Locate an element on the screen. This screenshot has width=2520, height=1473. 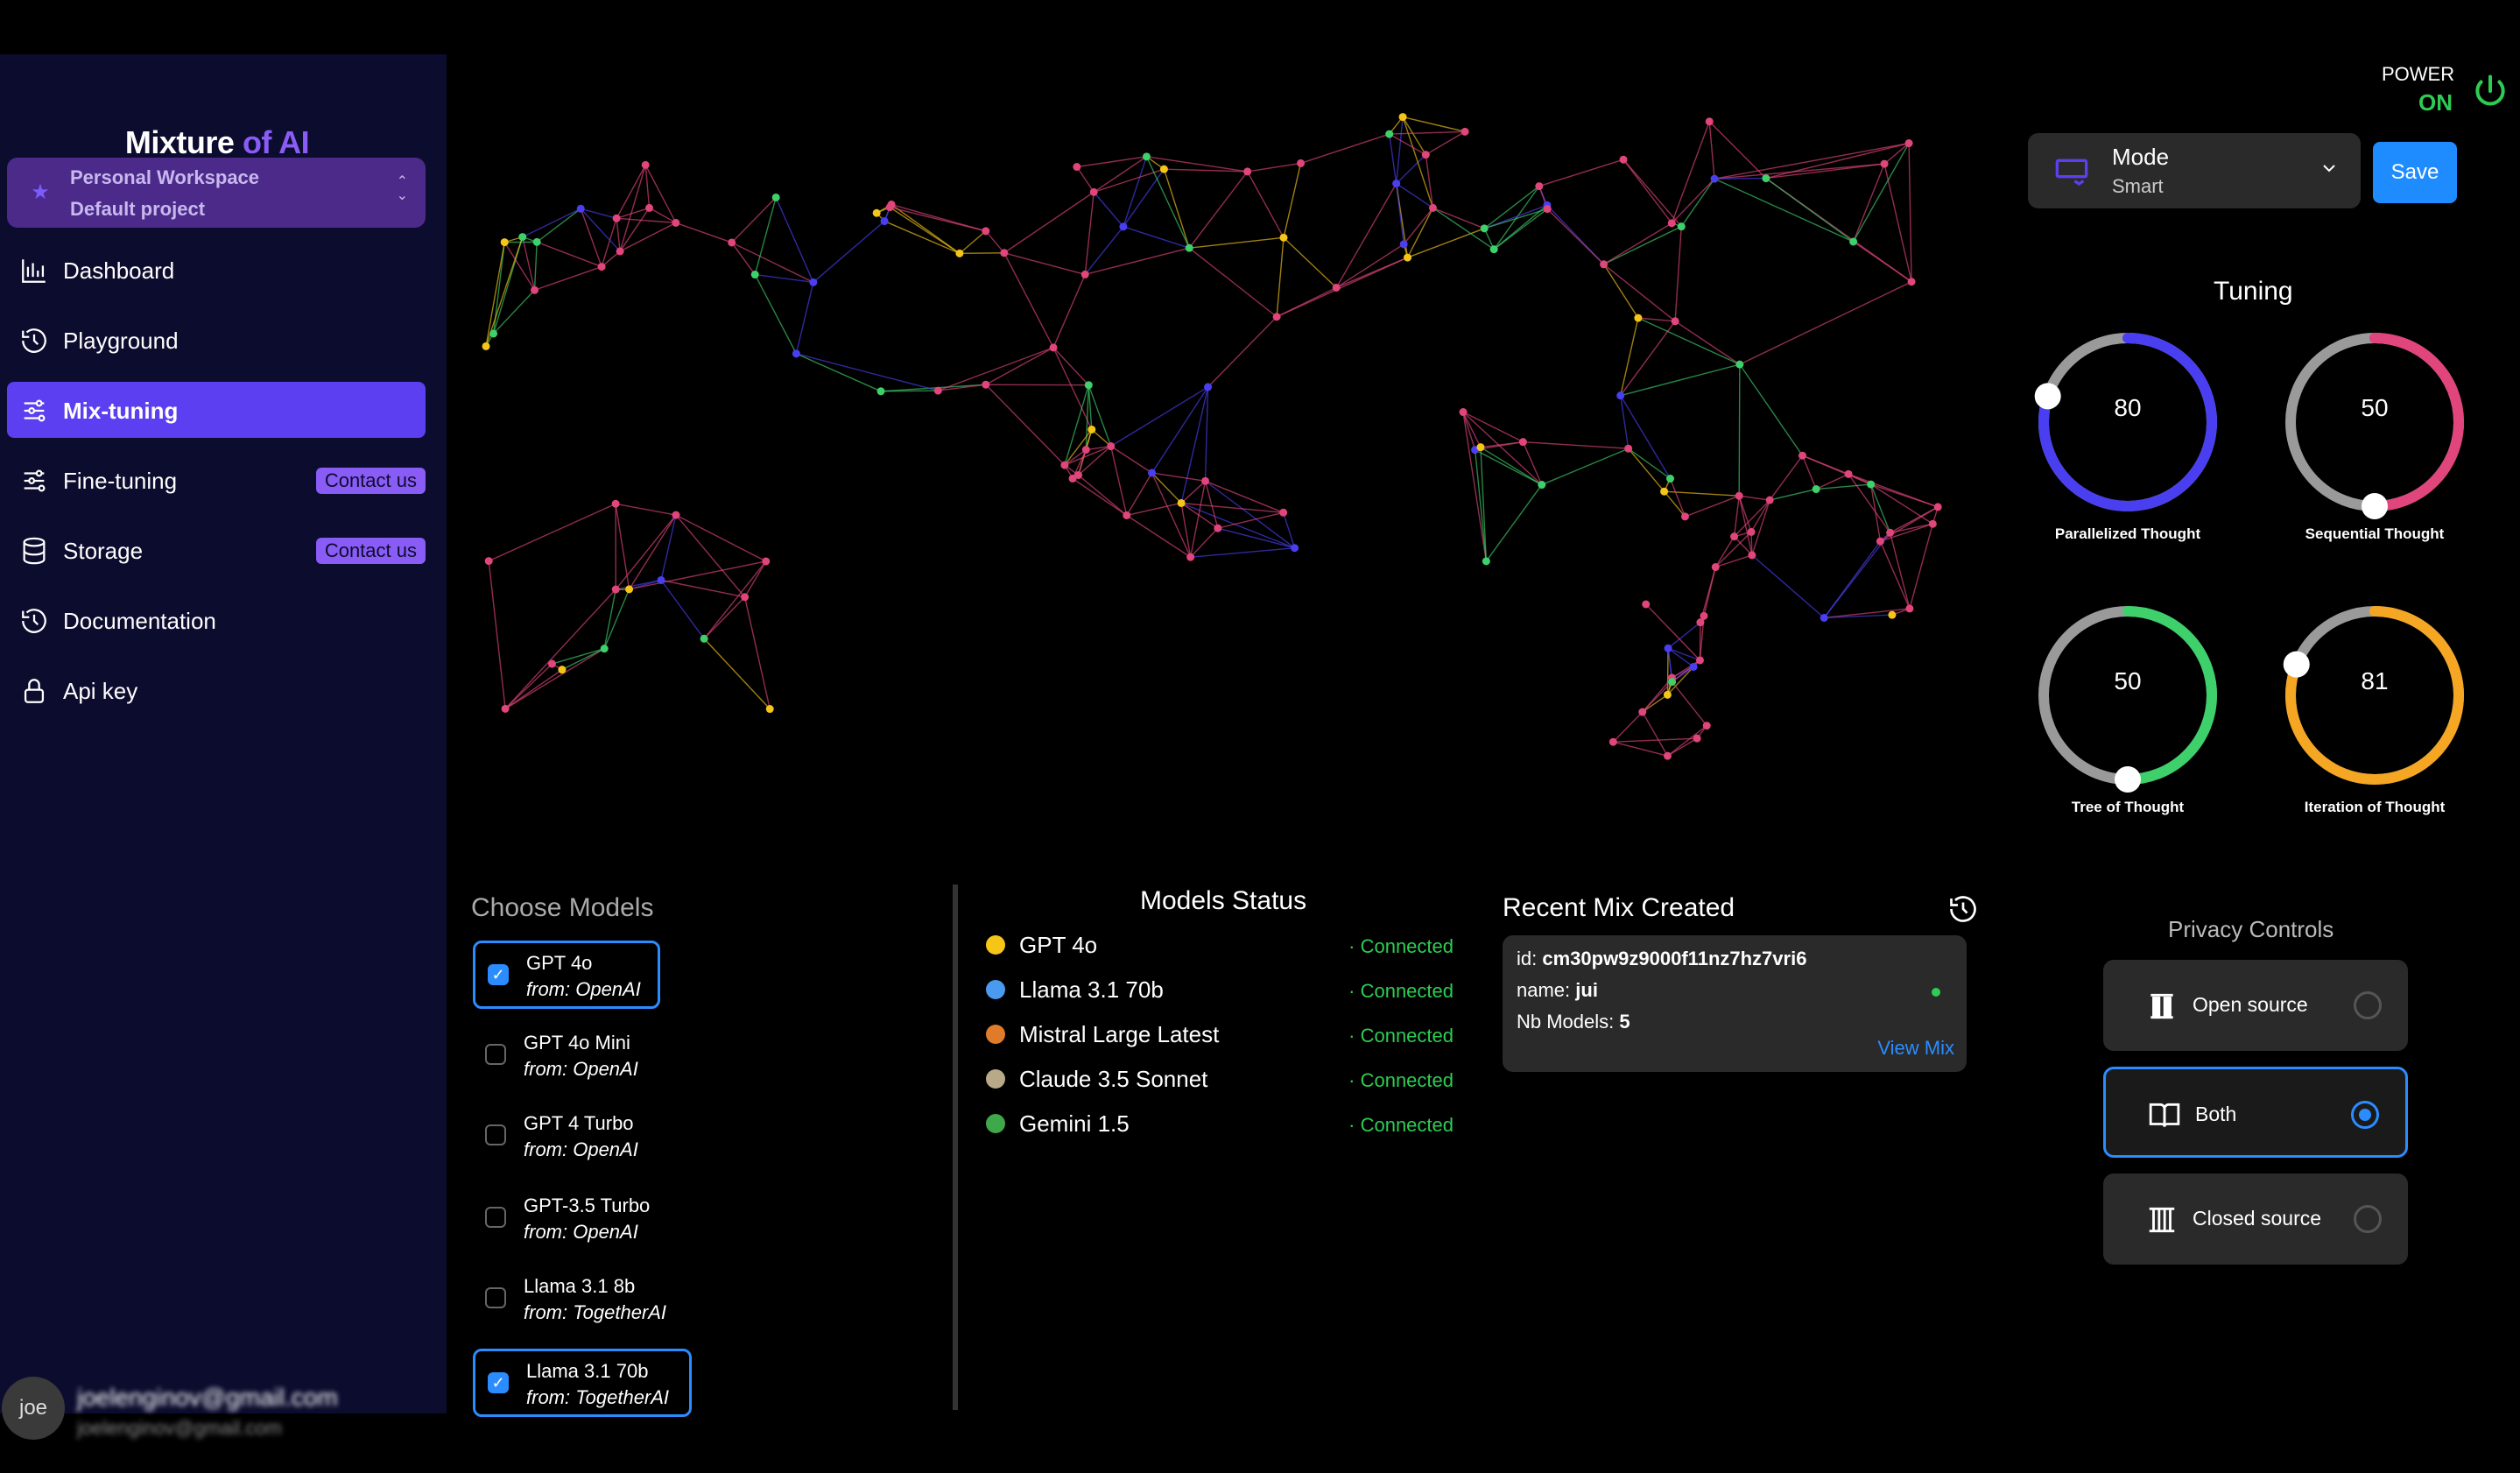
model-option: GPT 4 Turbo from: OpenAI is located at coordinates (566, 1137).